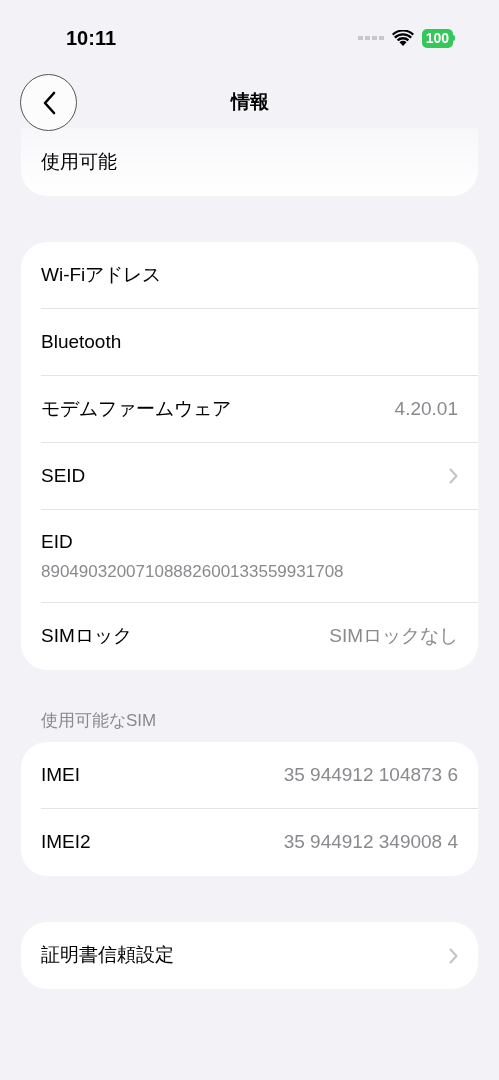 This screenshot has width=499, height=1080. I want to click on row-value: 89049032007108882600133559931708, so click(192, 571).